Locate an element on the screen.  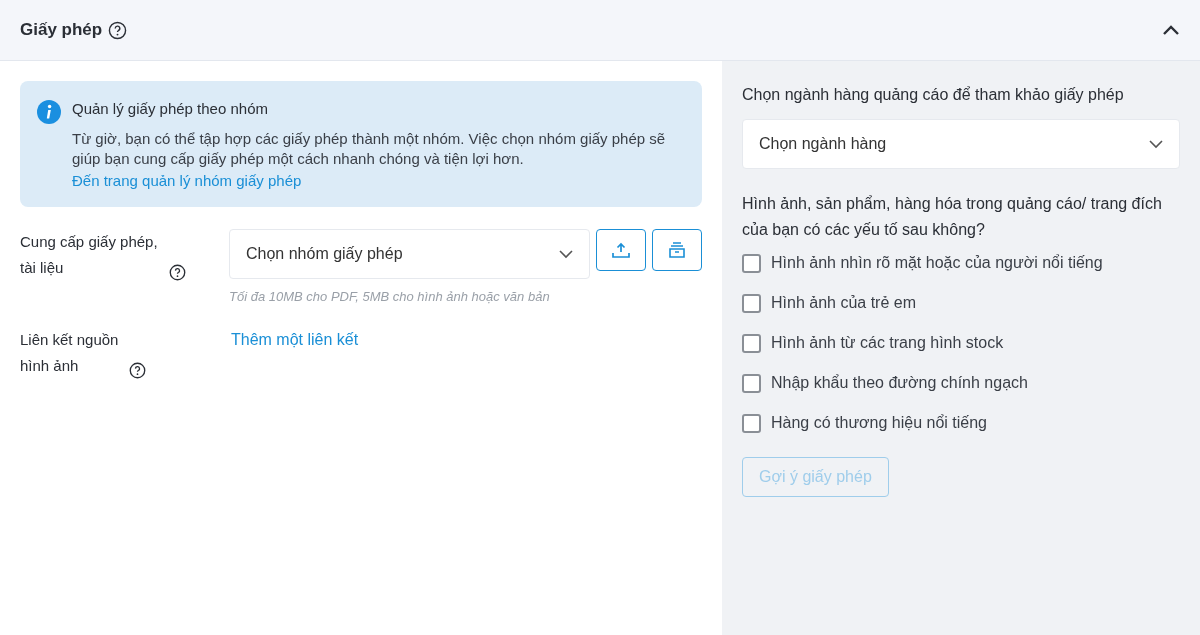
category-label: Chọn ngành hàng quảng cáo để tham khảo giấy phép is located at coordinates (933, 95).